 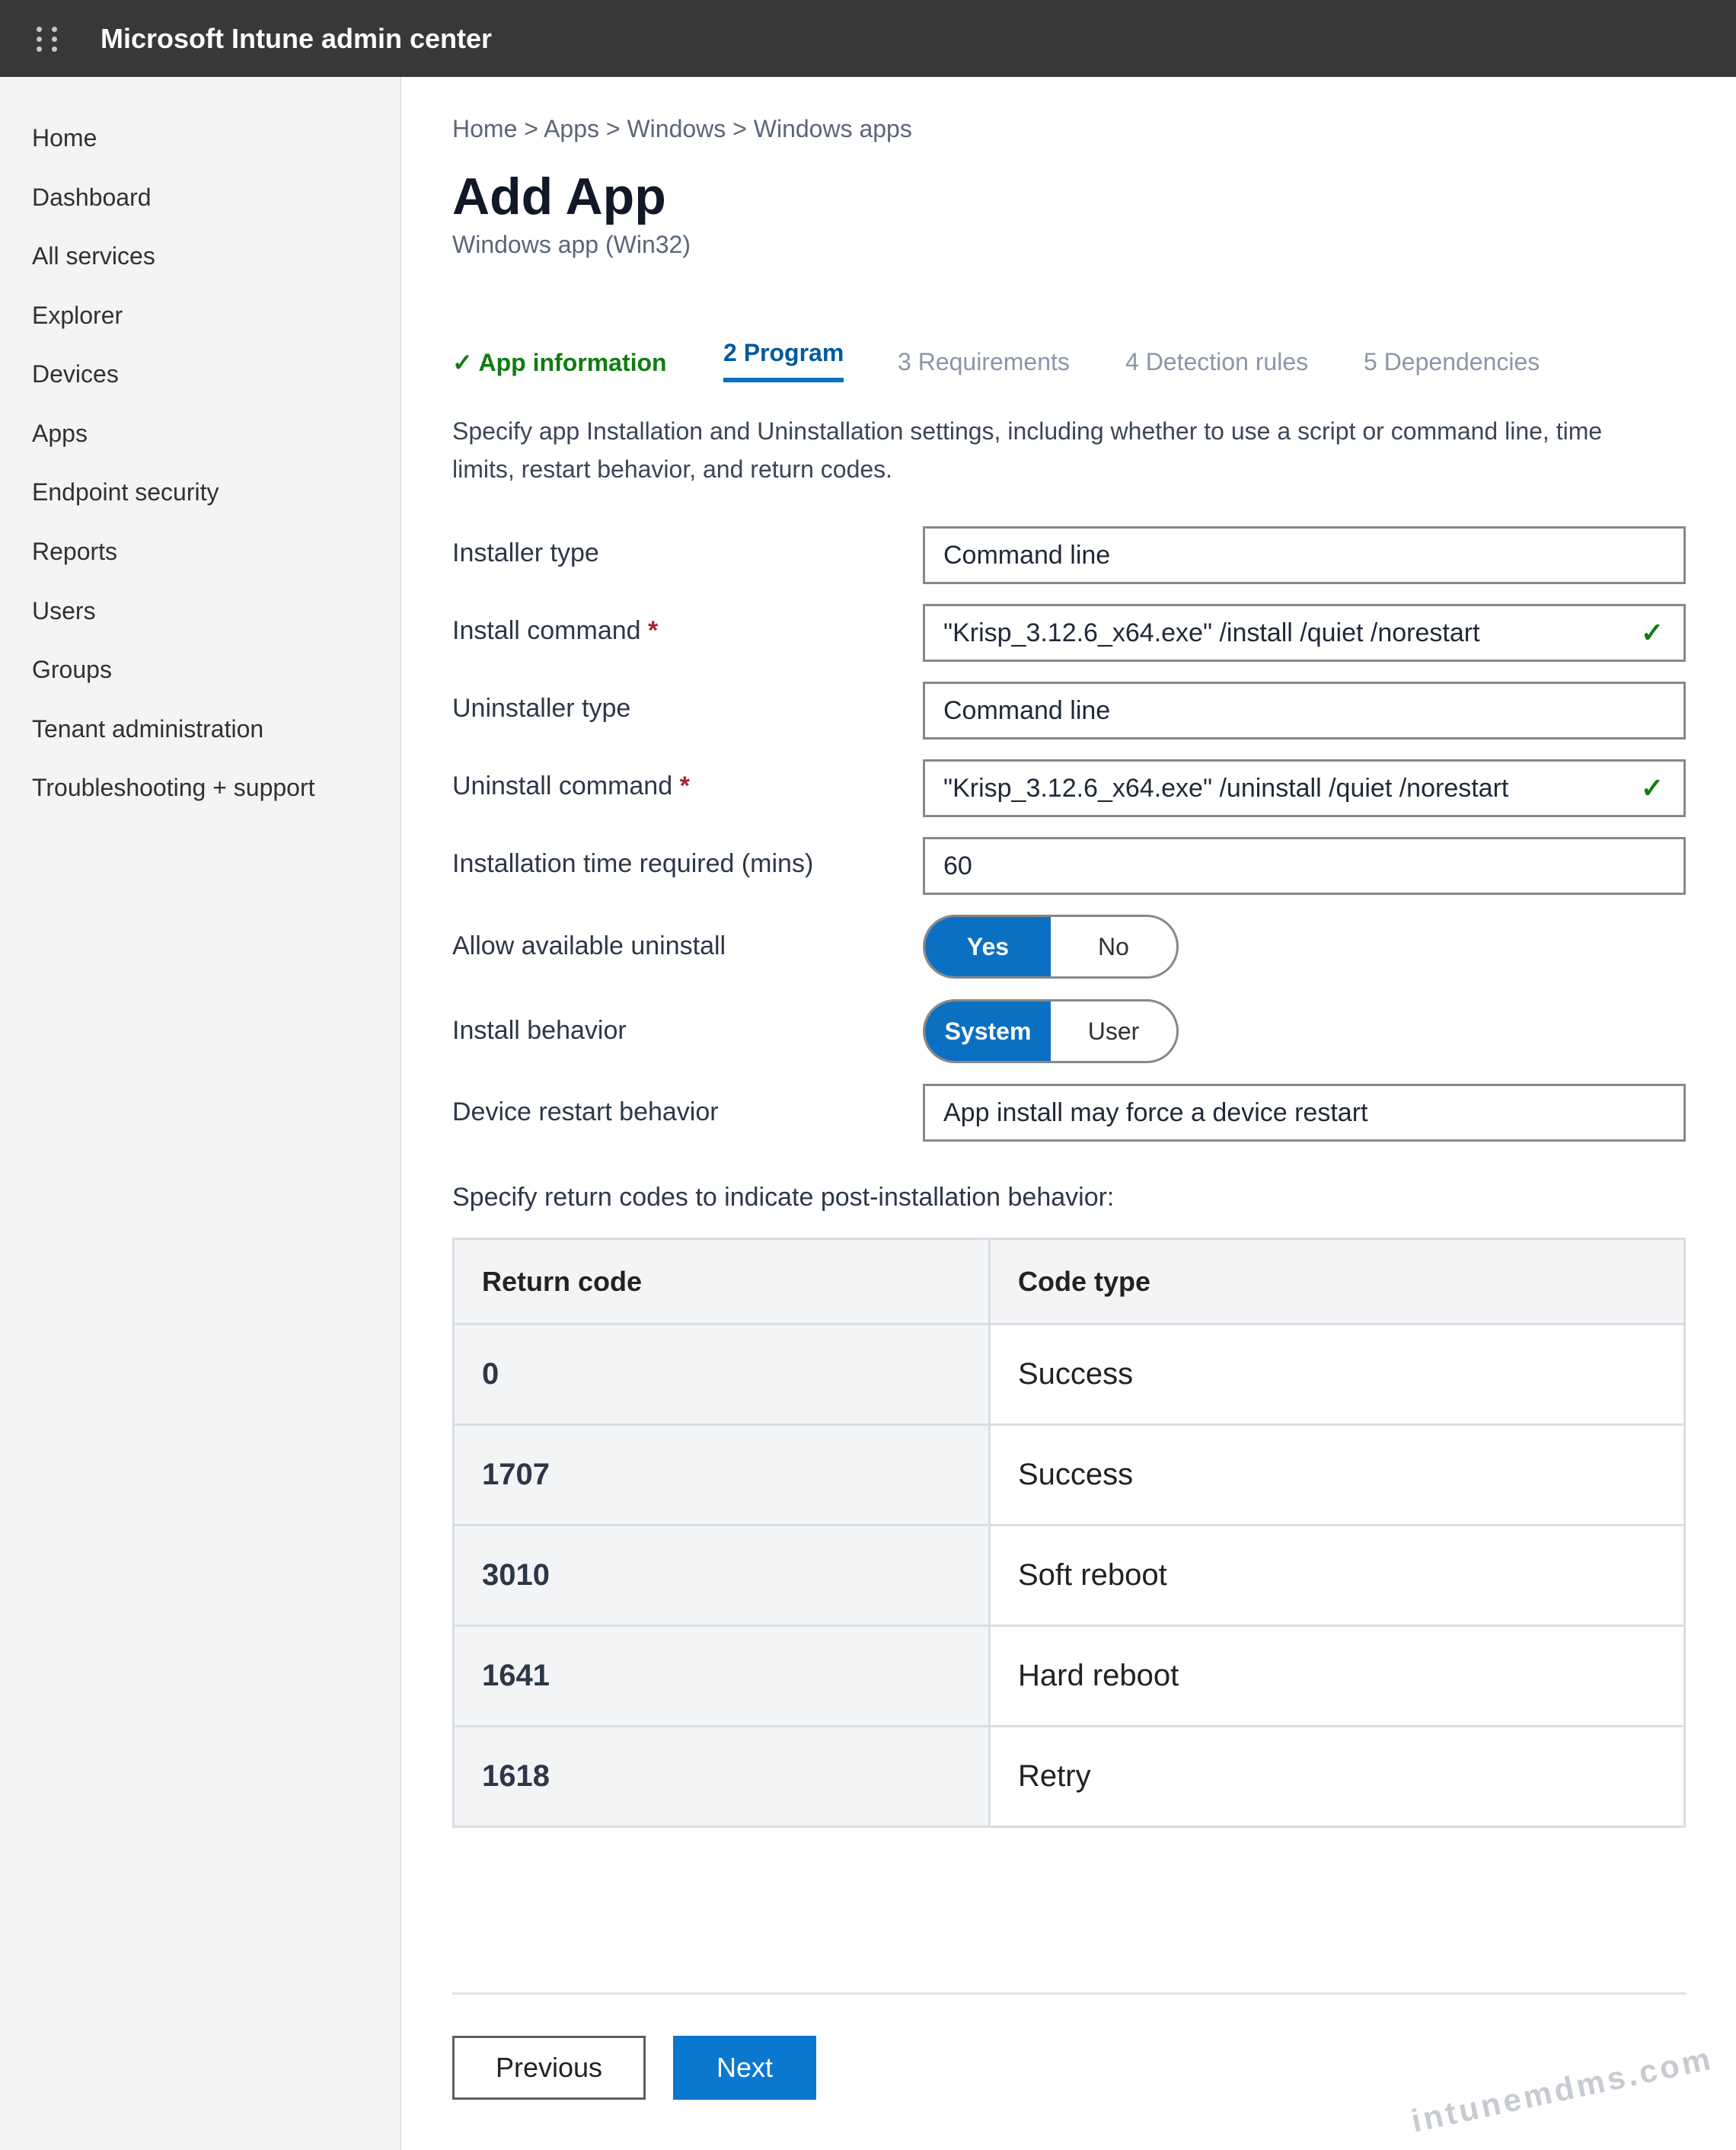 I want to click on top-bar: Microsoft Intune admin center, so click(x=868, y=38).